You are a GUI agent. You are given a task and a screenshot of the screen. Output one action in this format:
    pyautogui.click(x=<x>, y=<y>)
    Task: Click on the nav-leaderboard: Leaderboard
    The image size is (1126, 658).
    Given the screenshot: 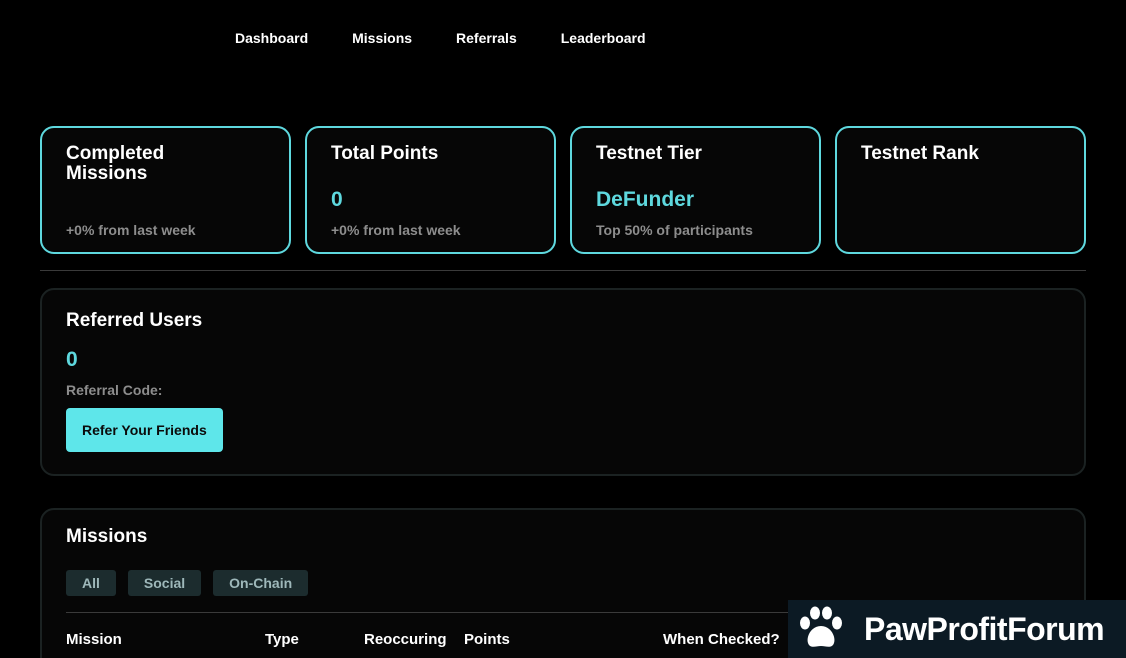 What is the action you would take?
    pyautogui.click(x=603, y=38)
    